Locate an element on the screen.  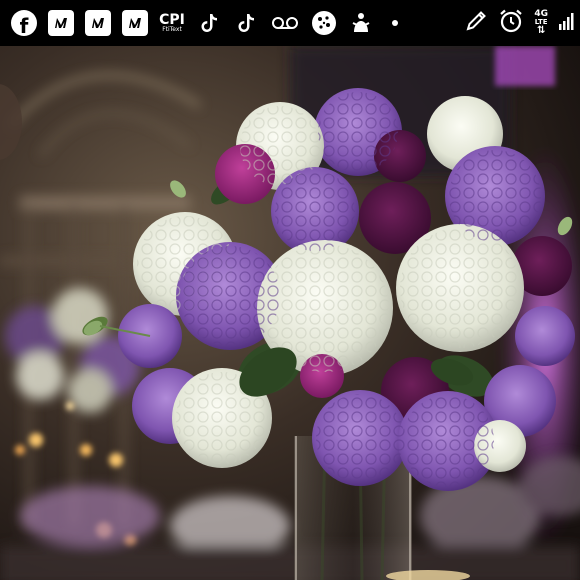
alarm-icon is located at coordinates (511, 23).